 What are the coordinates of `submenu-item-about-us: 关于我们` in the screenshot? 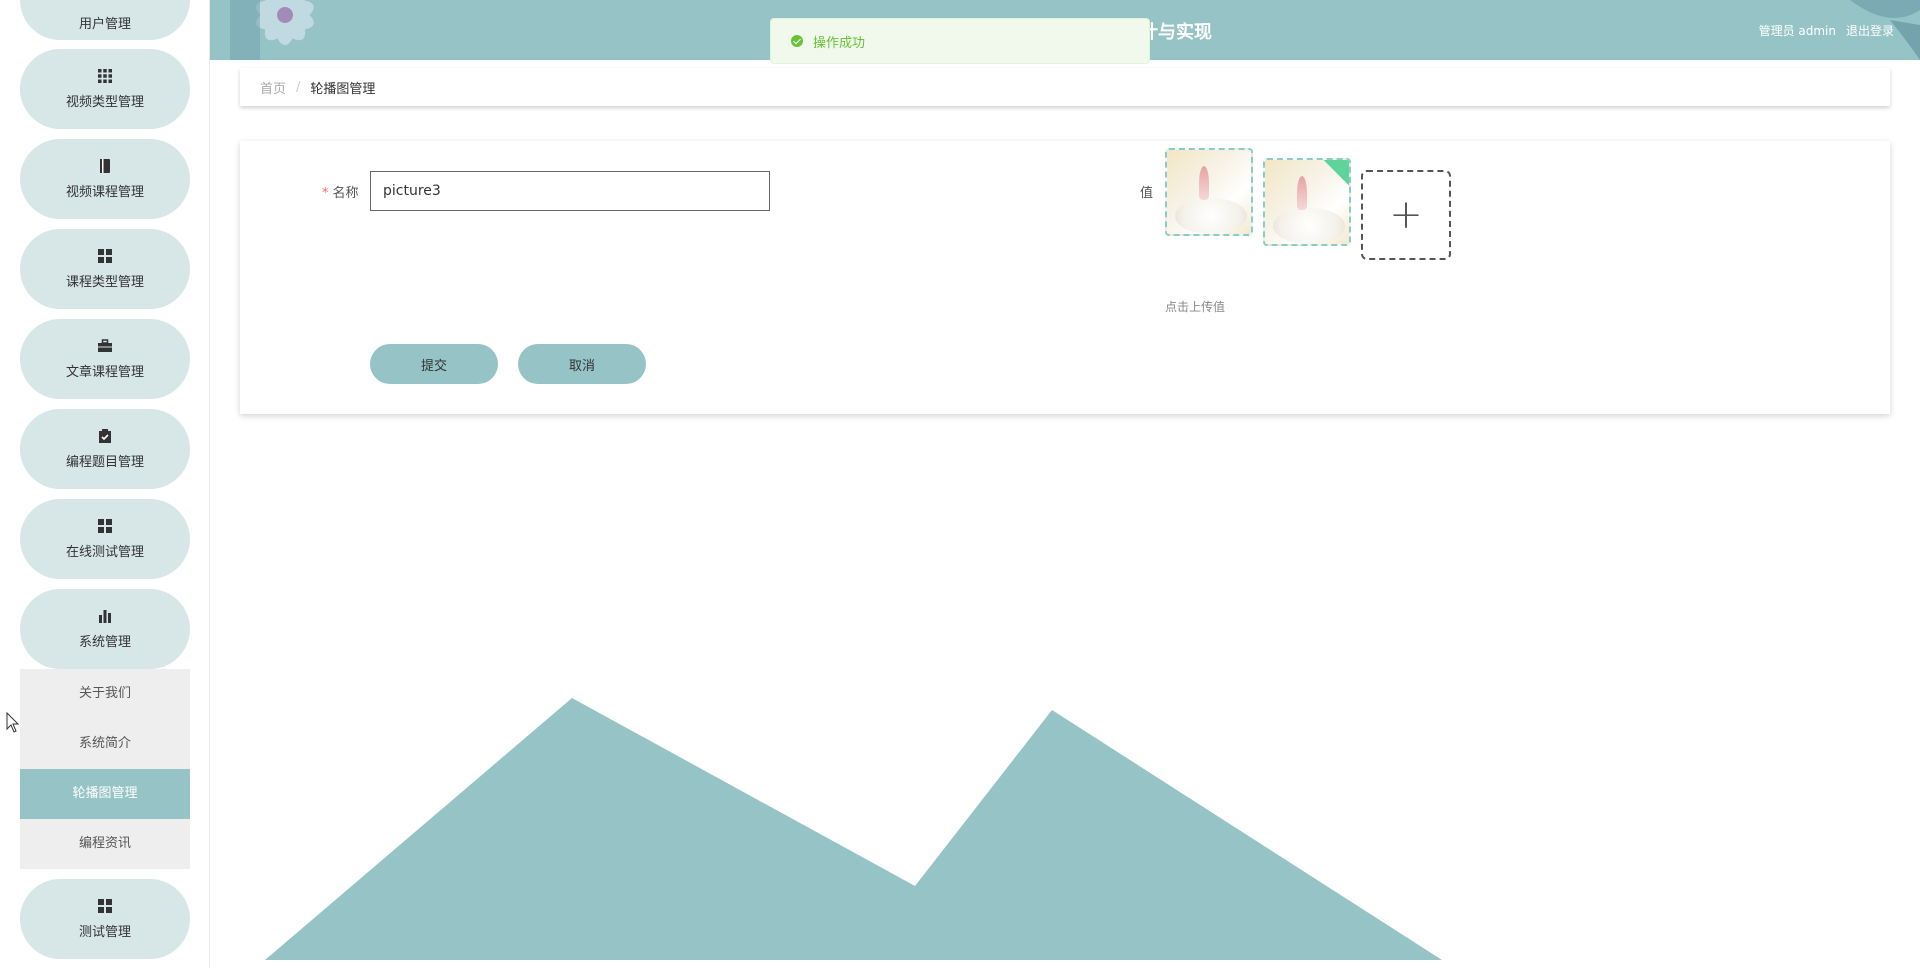 It's located at (105, 694).